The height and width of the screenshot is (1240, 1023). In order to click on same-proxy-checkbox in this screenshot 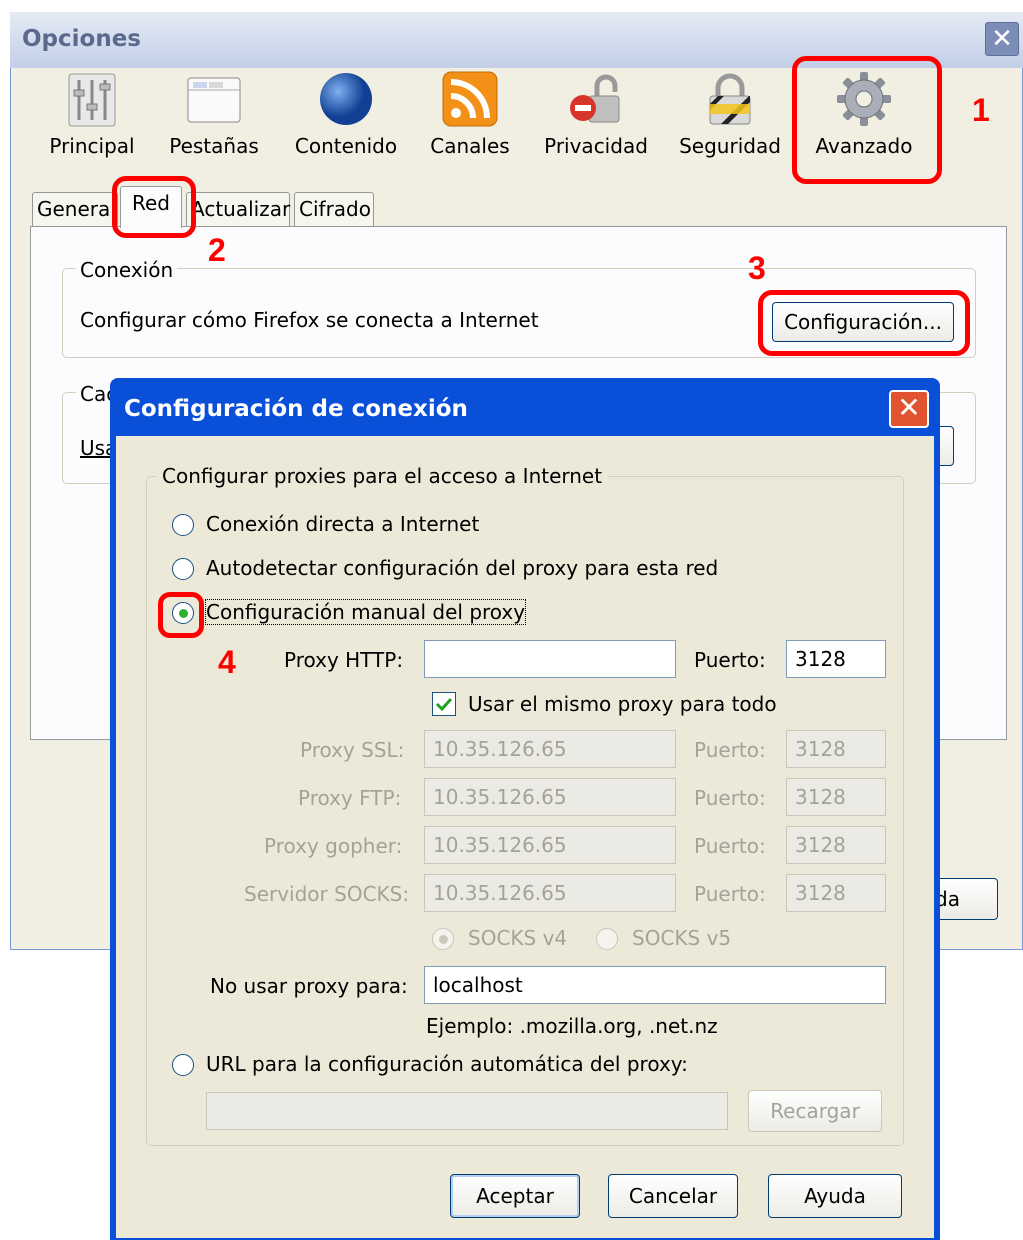, I will do `click(444, 704)`.